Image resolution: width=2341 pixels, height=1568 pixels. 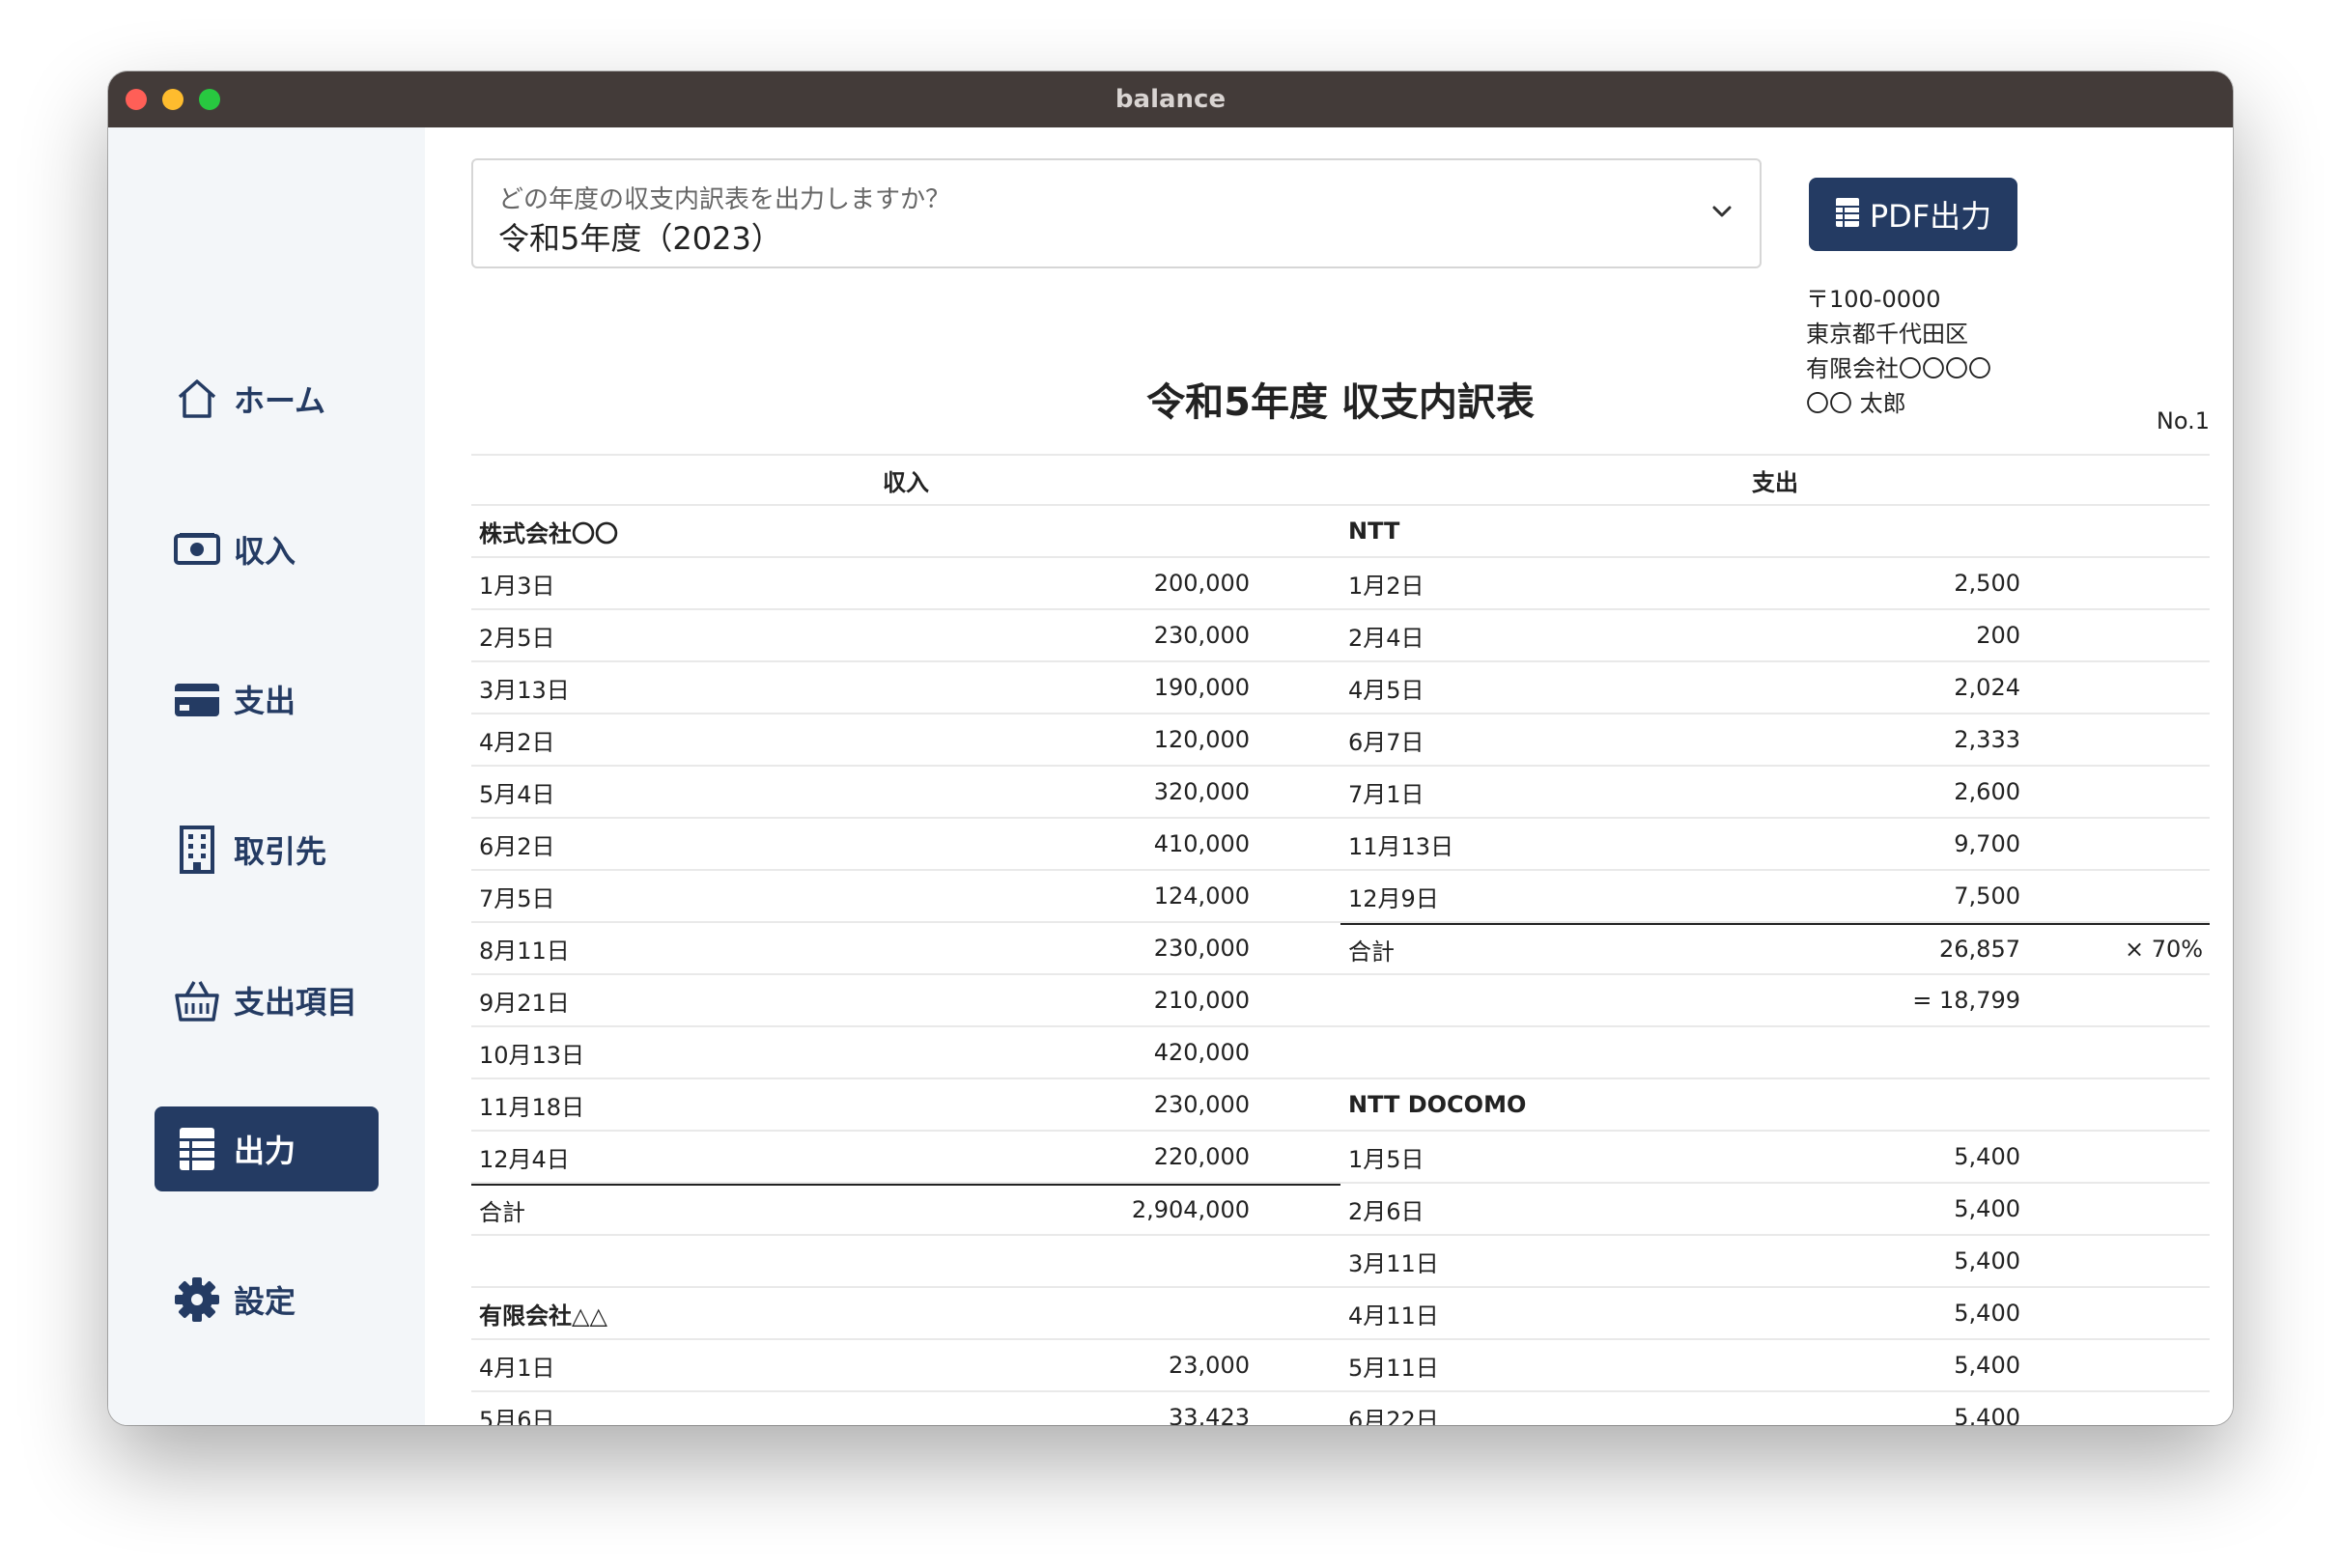 I want to click on income-amount: 230,000, so click(x=1202, y=1105).